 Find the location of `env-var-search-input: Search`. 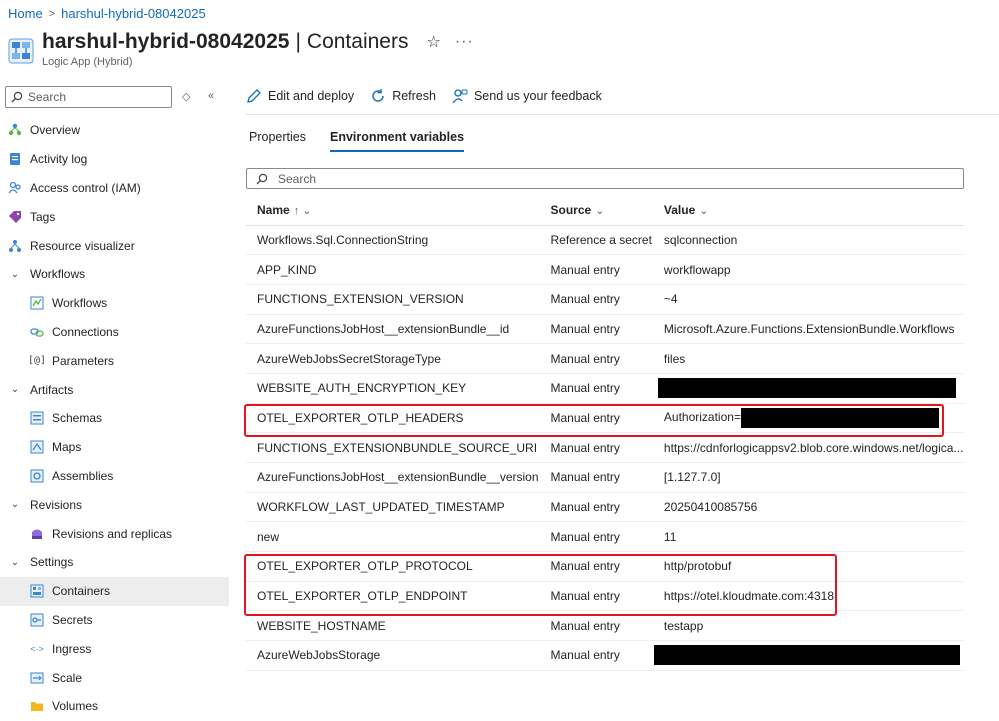

env-var-search-input: Search is located at coordinates (605, 178).